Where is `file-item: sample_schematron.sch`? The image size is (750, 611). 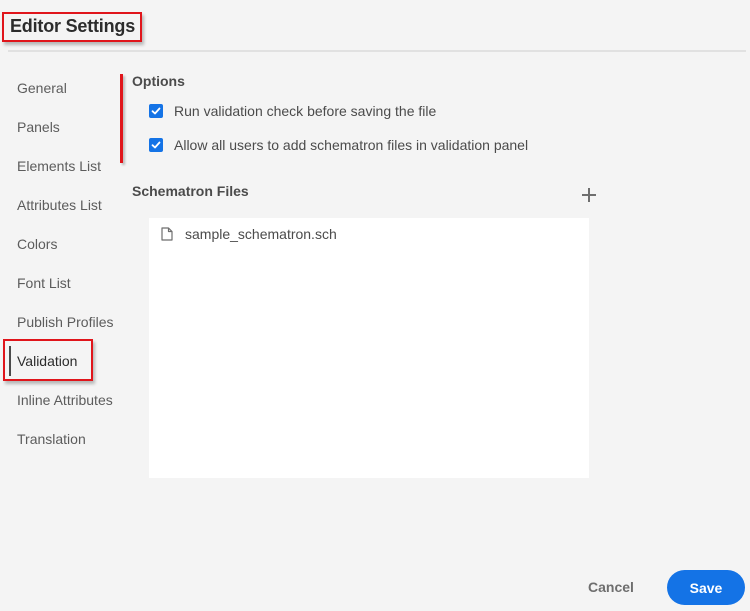 file-item: sample_schematron.sch is located at coordinates (249, 234).